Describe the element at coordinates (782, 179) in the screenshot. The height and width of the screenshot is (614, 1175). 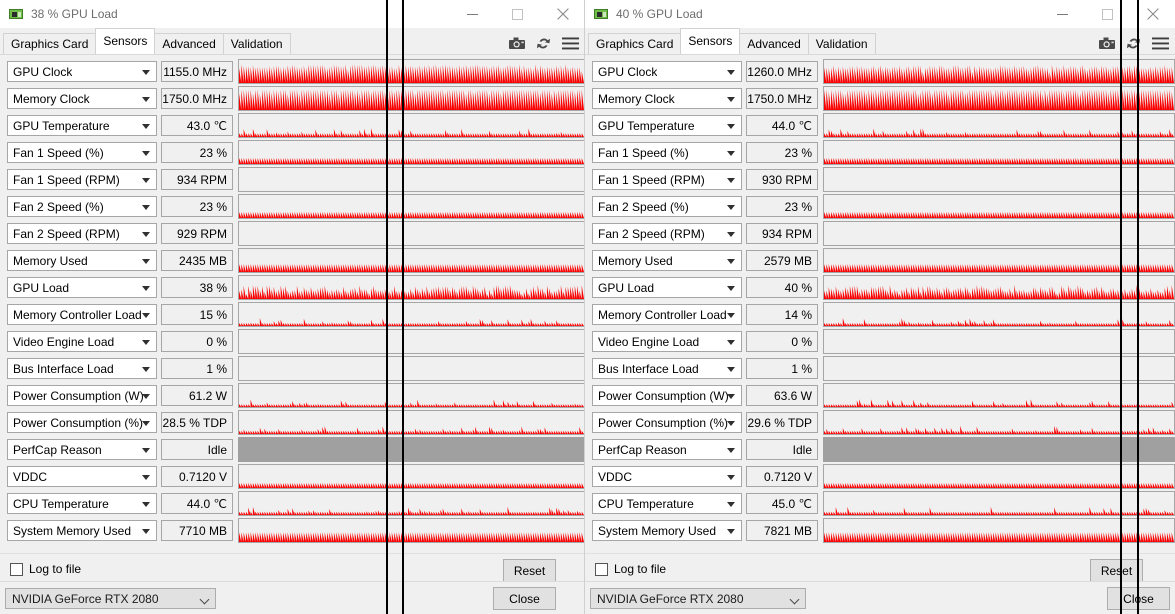
I see `sensor-value: 930 RPM` at that location.